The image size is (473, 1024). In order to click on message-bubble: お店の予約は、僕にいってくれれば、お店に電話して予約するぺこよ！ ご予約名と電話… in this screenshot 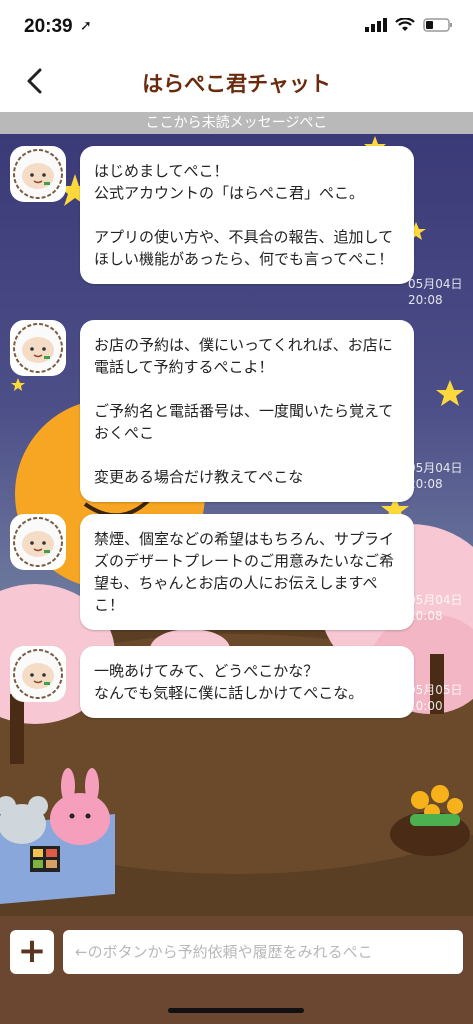, I will do `click(247, 411)`.